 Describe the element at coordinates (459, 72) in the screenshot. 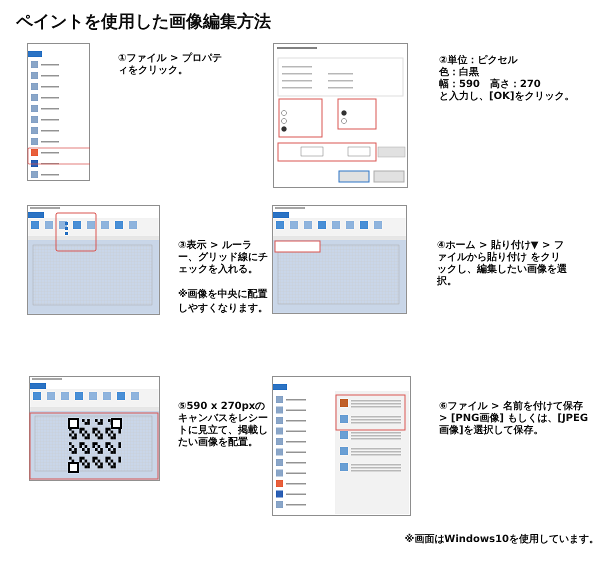

I see `instruction-line: 色：白黒` at that location.